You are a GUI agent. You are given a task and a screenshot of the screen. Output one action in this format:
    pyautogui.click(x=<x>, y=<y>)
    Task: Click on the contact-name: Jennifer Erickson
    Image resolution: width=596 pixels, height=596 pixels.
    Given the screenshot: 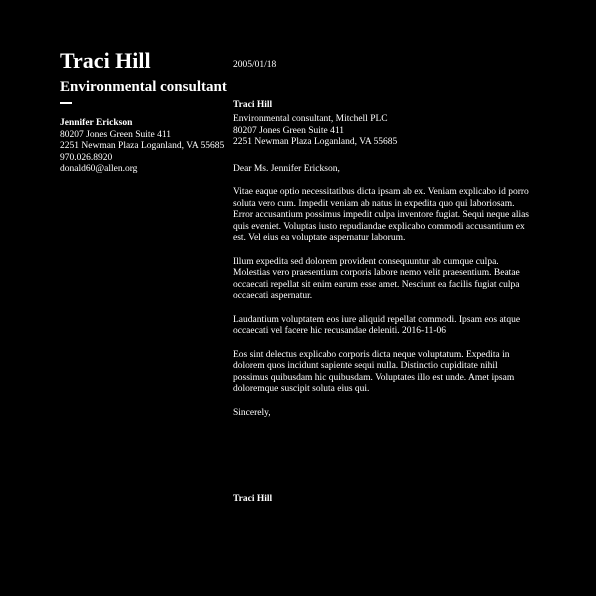 What is the action you would take?
    pyautogui.click(x=96, y=123)
    